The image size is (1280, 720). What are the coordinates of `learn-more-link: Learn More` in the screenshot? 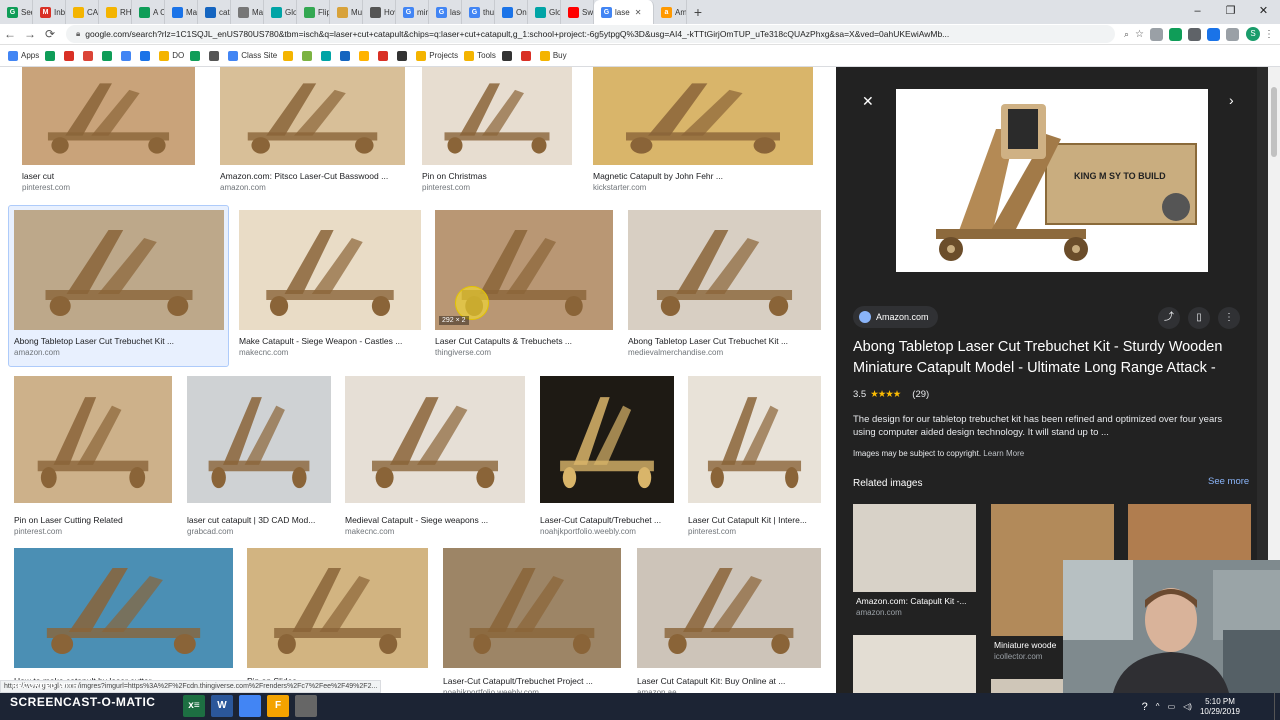 It's located at (1003, 453).